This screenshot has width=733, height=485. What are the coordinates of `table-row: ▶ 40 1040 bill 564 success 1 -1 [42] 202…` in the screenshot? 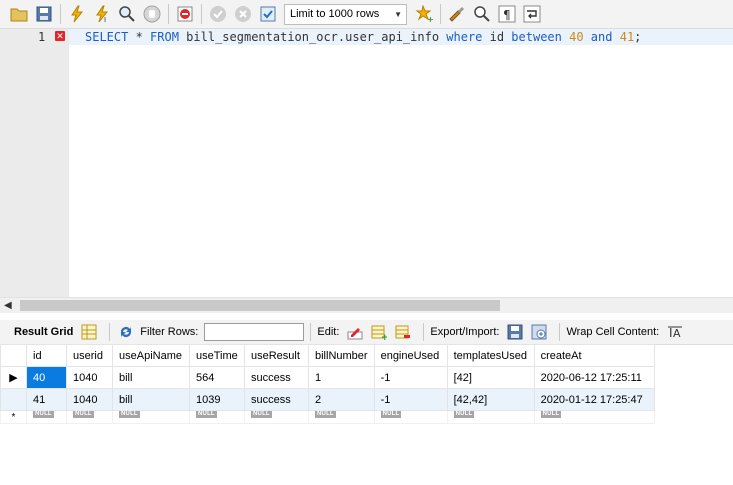 It's located at (327, 377).